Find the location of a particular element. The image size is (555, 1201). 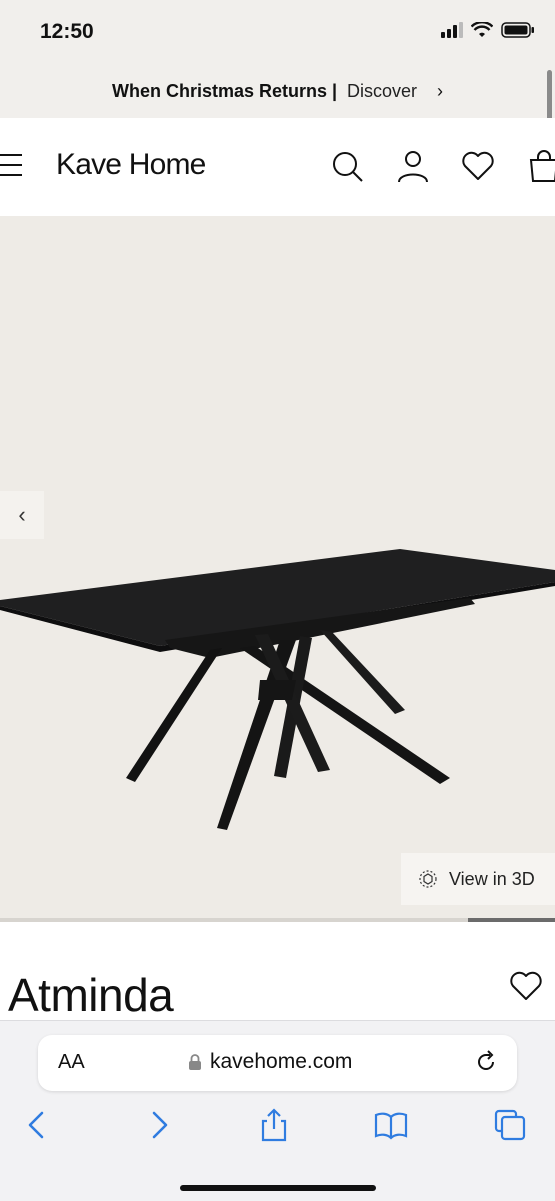

home-indicator is located at coordinates (278, 1188).